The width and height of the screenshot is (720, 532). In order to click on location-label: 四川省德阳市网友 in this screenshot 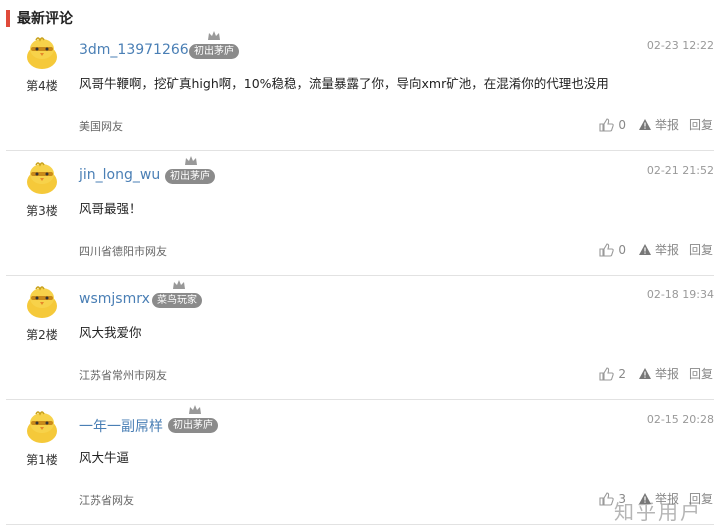, I will do `click(123, 251)`.